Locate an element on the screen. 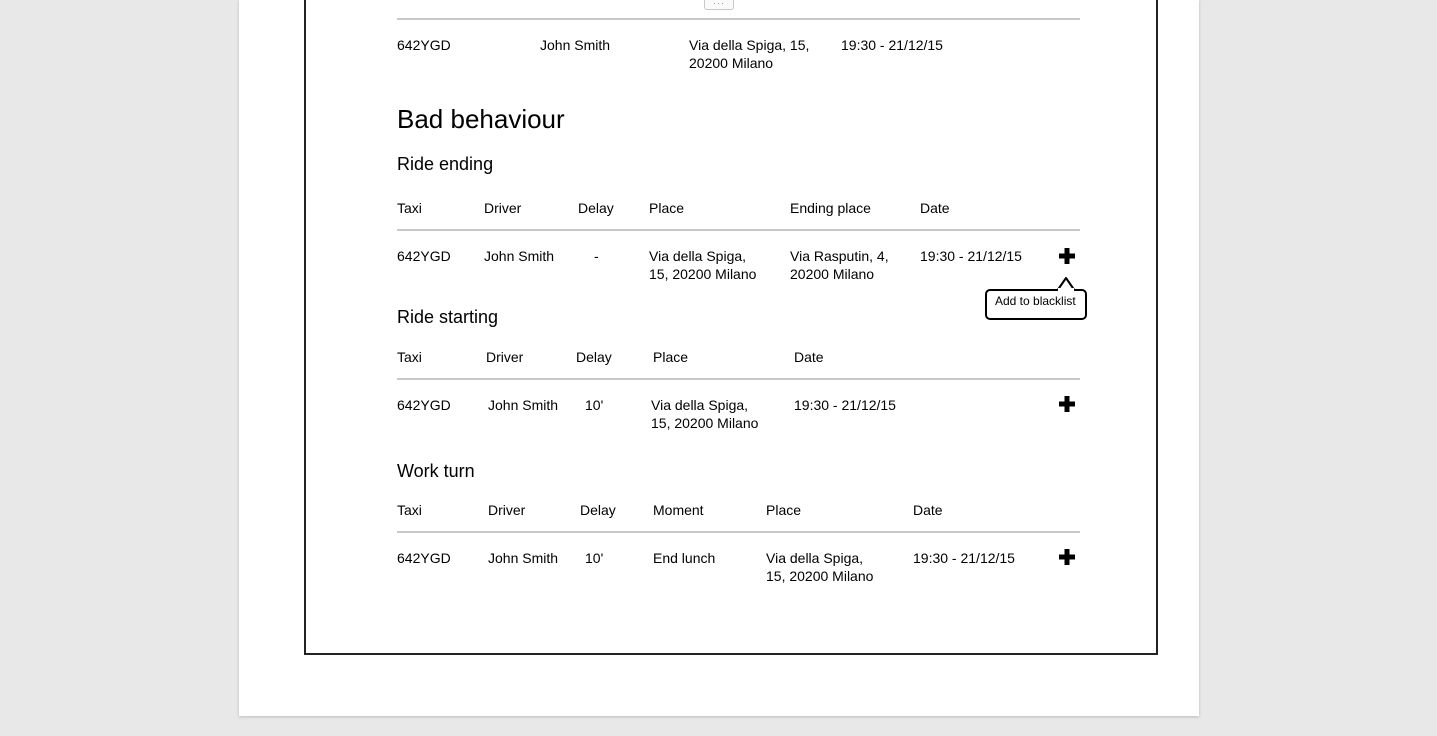  ride-ending-header-taxi: Taxi is located at coordinates (409, 208).